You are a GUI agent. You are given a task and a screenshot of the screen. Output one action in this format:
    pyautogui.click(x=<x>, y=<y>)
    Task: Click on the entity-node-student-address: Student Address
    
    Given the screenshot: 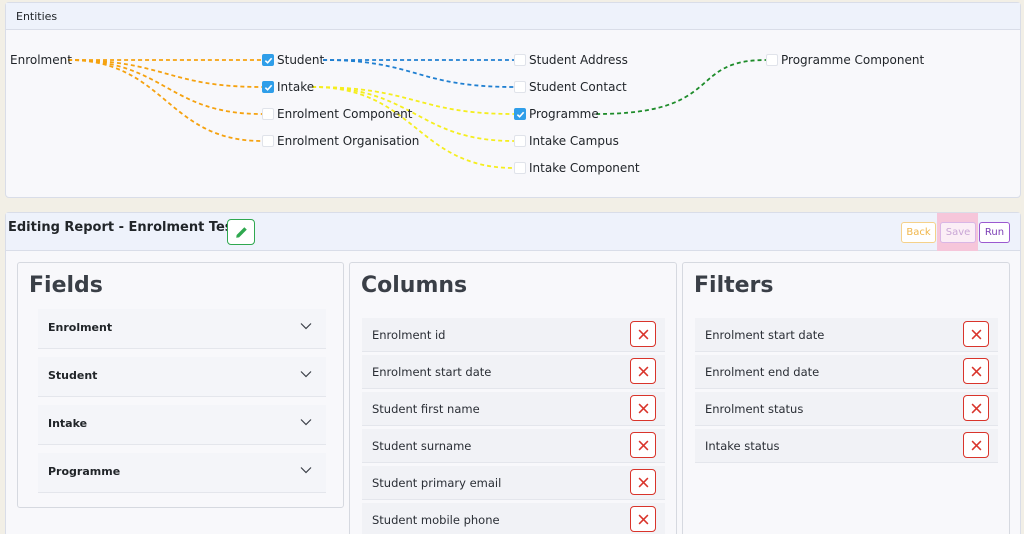 What is the action you would take?
    pyautogui.click(x=571, y=60)
    